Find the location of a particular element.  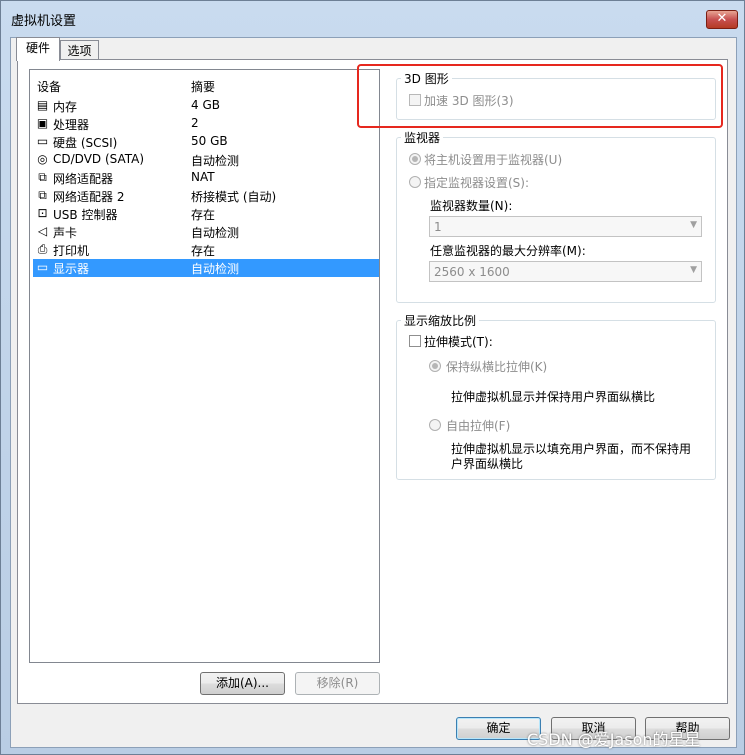

device-name: 处理器 is located at coordinates (71, 125).